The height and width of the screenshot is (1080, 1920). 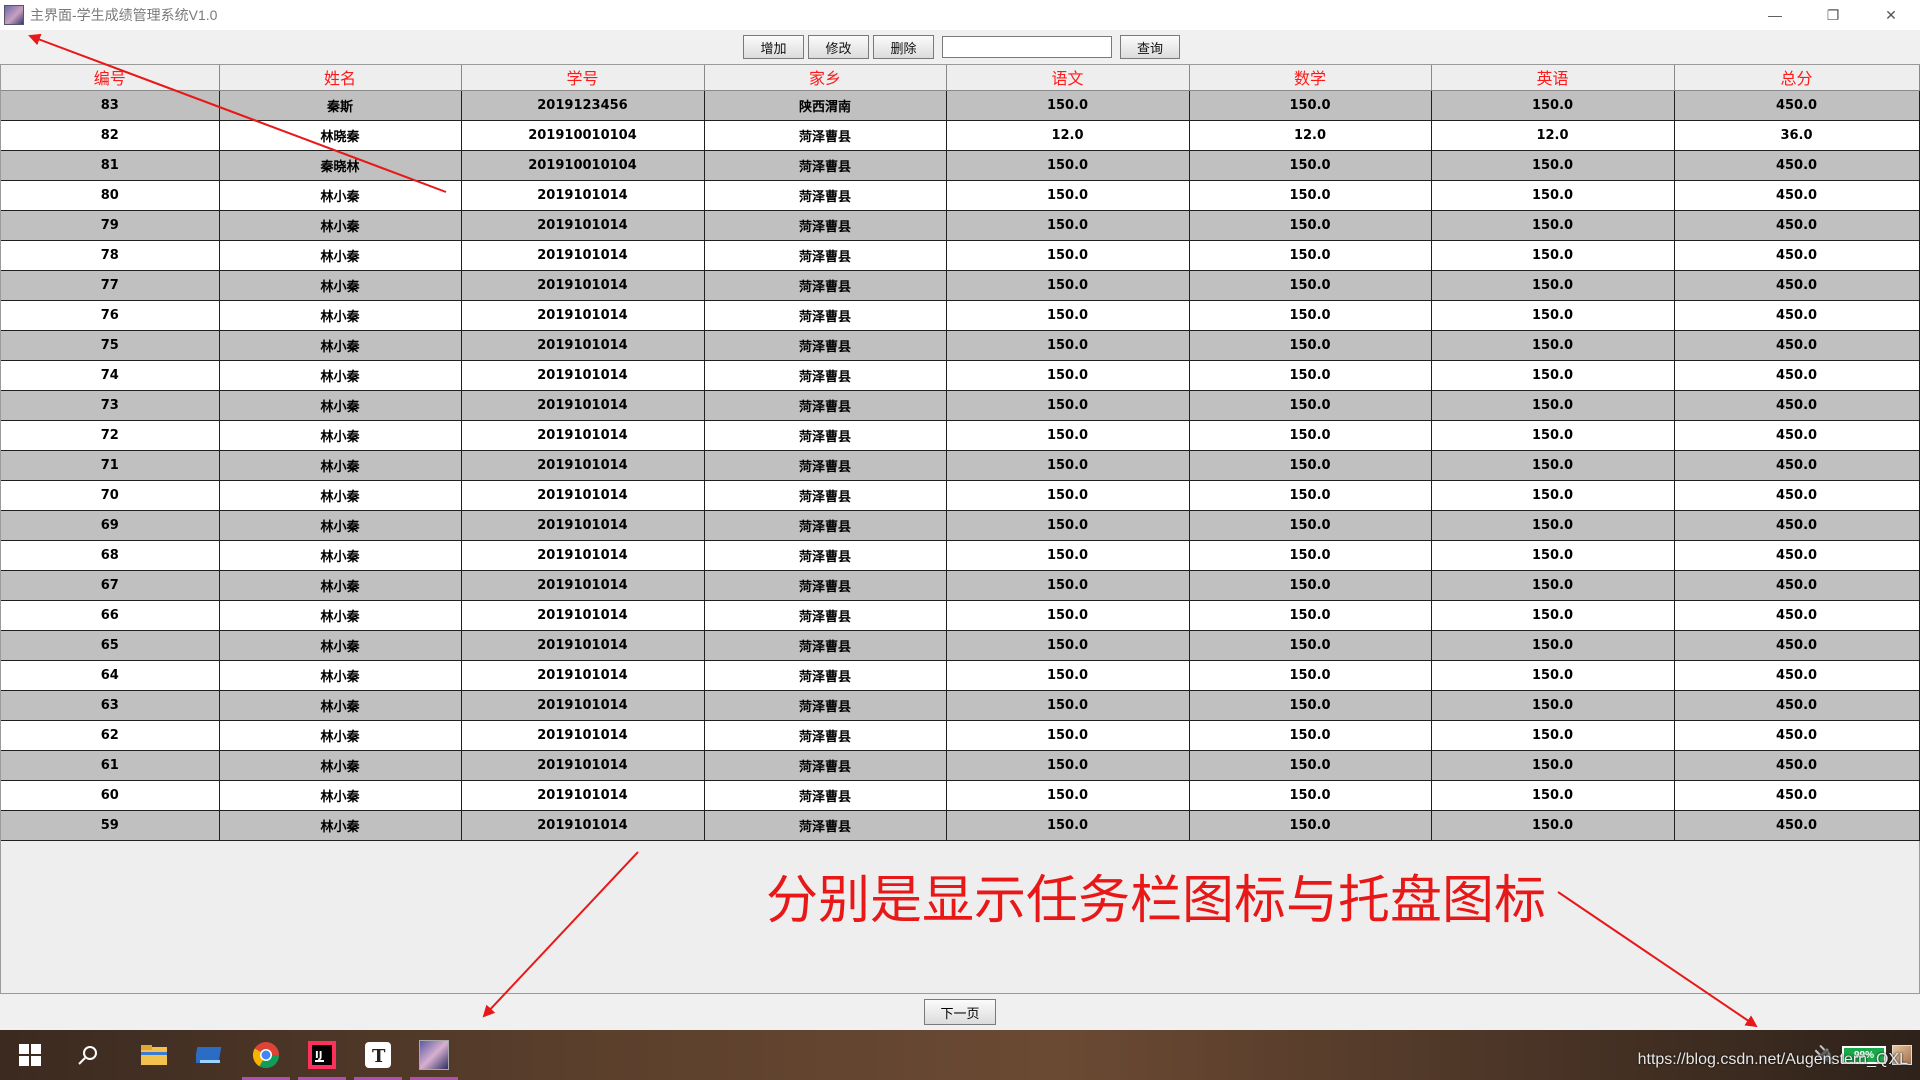 What do you see at coordinates (88, 1055) in the screenshot?
I see `search-icon` at bounding box center [88, 1055].